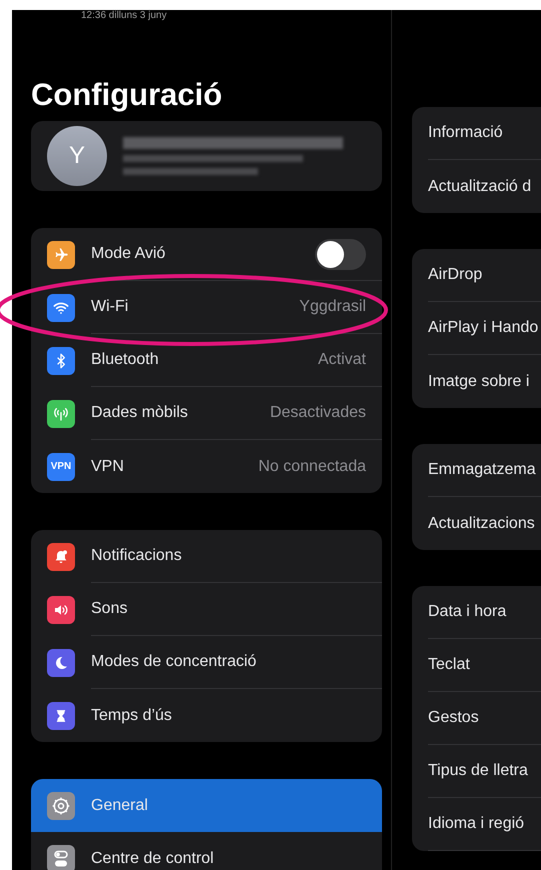 Image resolution: width=541 pixels, height=870 pixels. I want to click on item-label: Actualitzacions, so click(481, 524).